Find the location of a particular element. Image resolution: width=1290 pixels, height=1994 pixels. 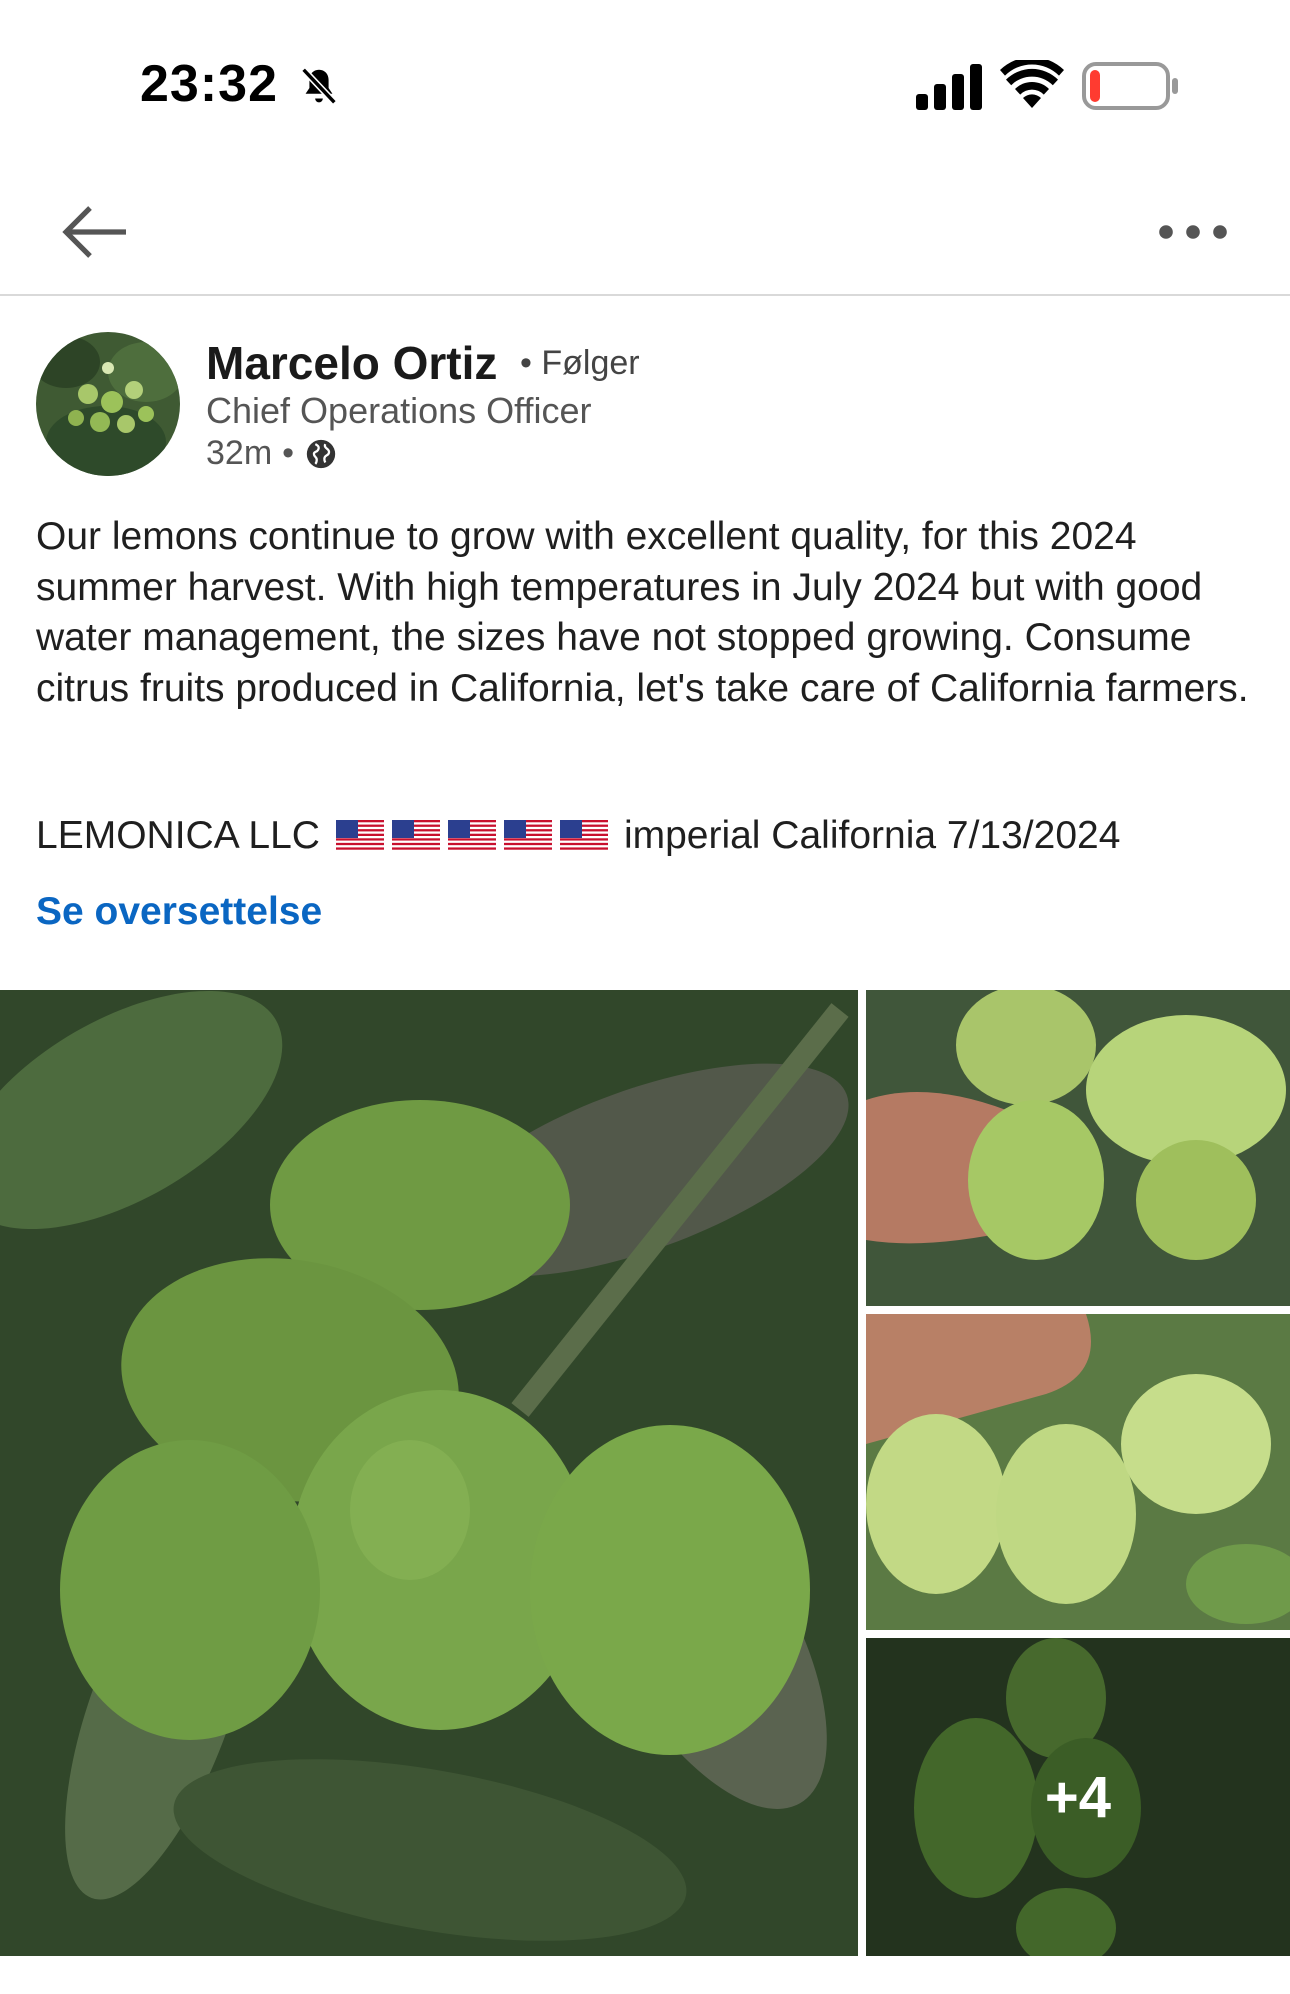

author-title: Chief Operations Officer is located at coordinates (399, 410).